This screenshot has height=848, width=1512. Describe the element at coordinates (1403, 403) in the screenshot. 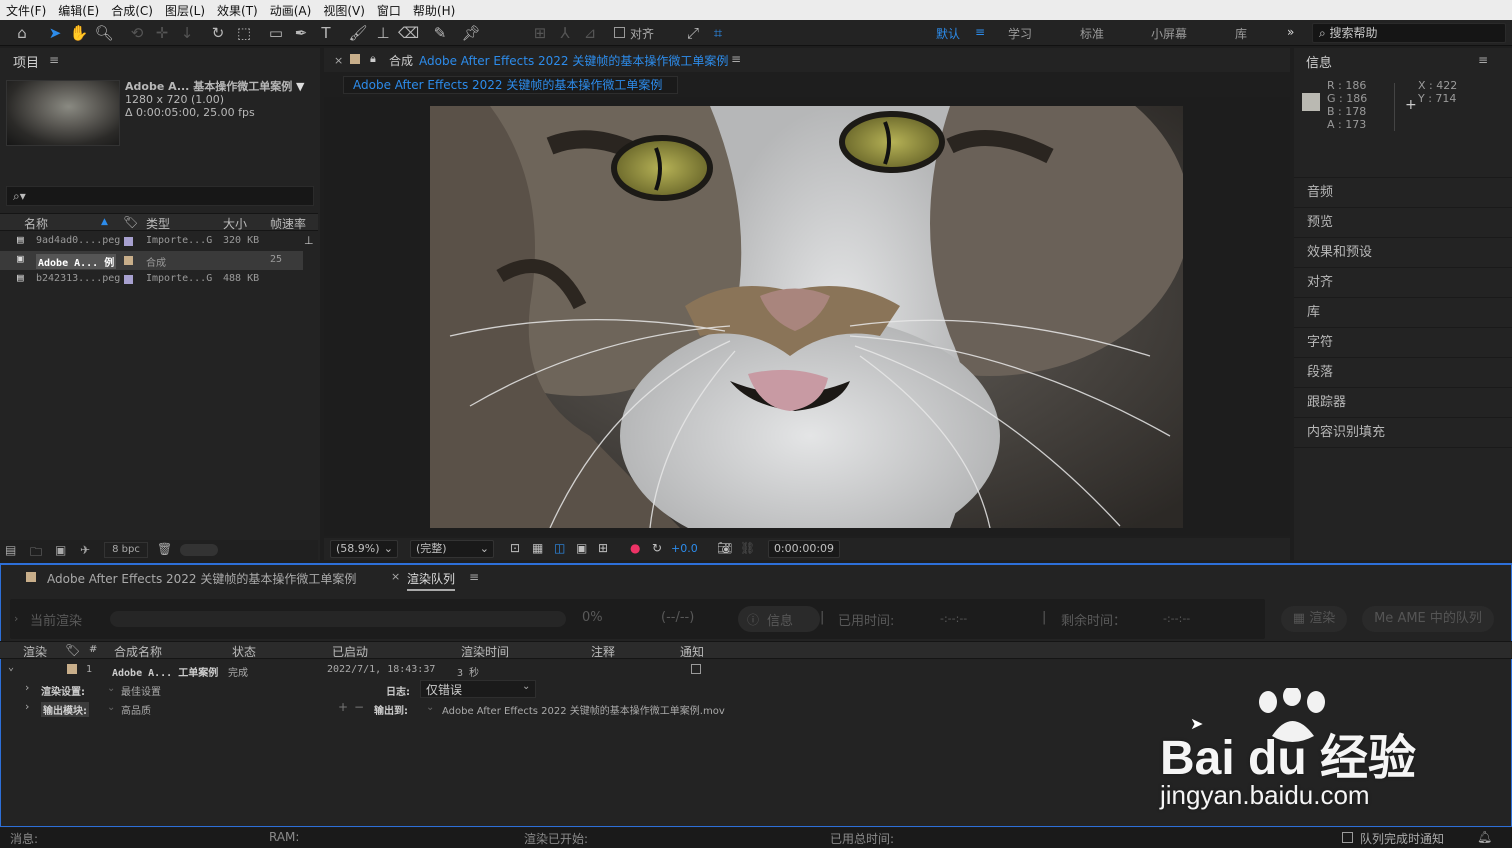

I see `panel-tracker: 跟踪器` at that location.